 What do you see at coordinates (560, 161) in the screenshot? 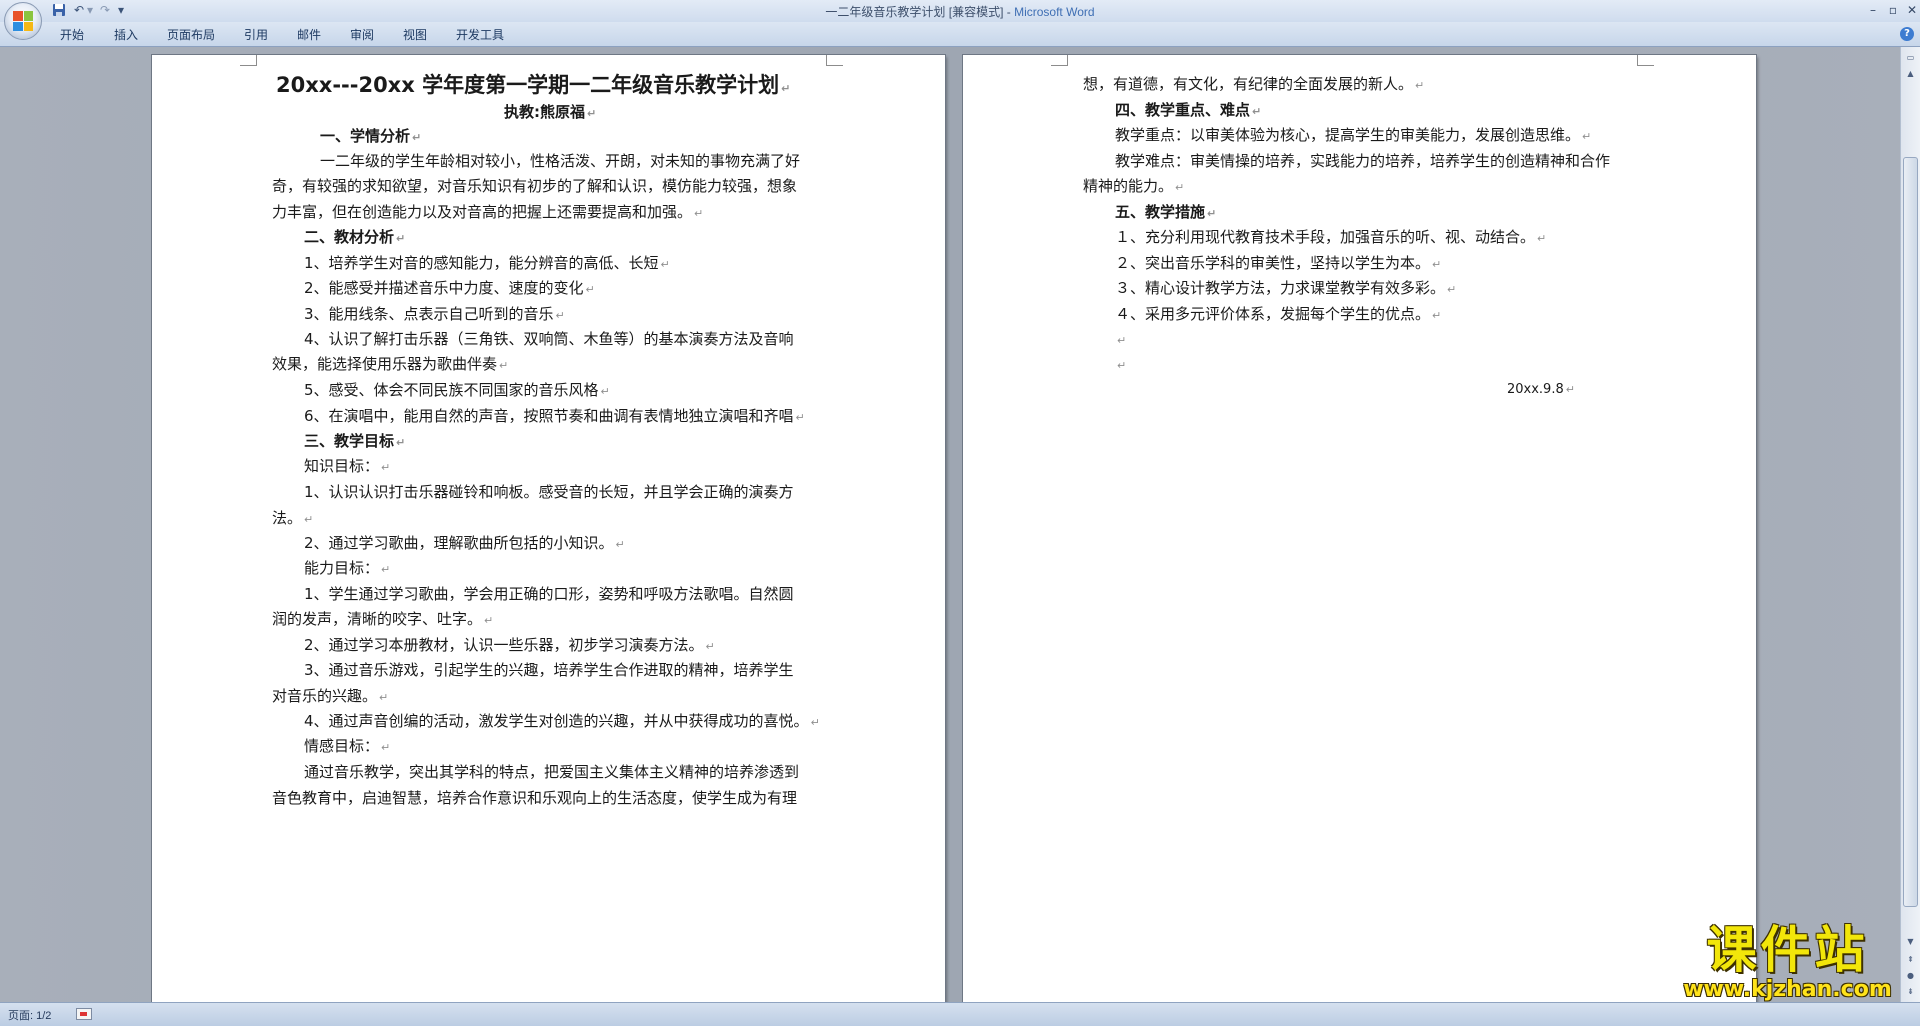
I see `paragraph-line: 一二年级的学生年龄相对较小，性格活泼、开朗，对未知的事物充满了好` at bounding box center [560, 161].